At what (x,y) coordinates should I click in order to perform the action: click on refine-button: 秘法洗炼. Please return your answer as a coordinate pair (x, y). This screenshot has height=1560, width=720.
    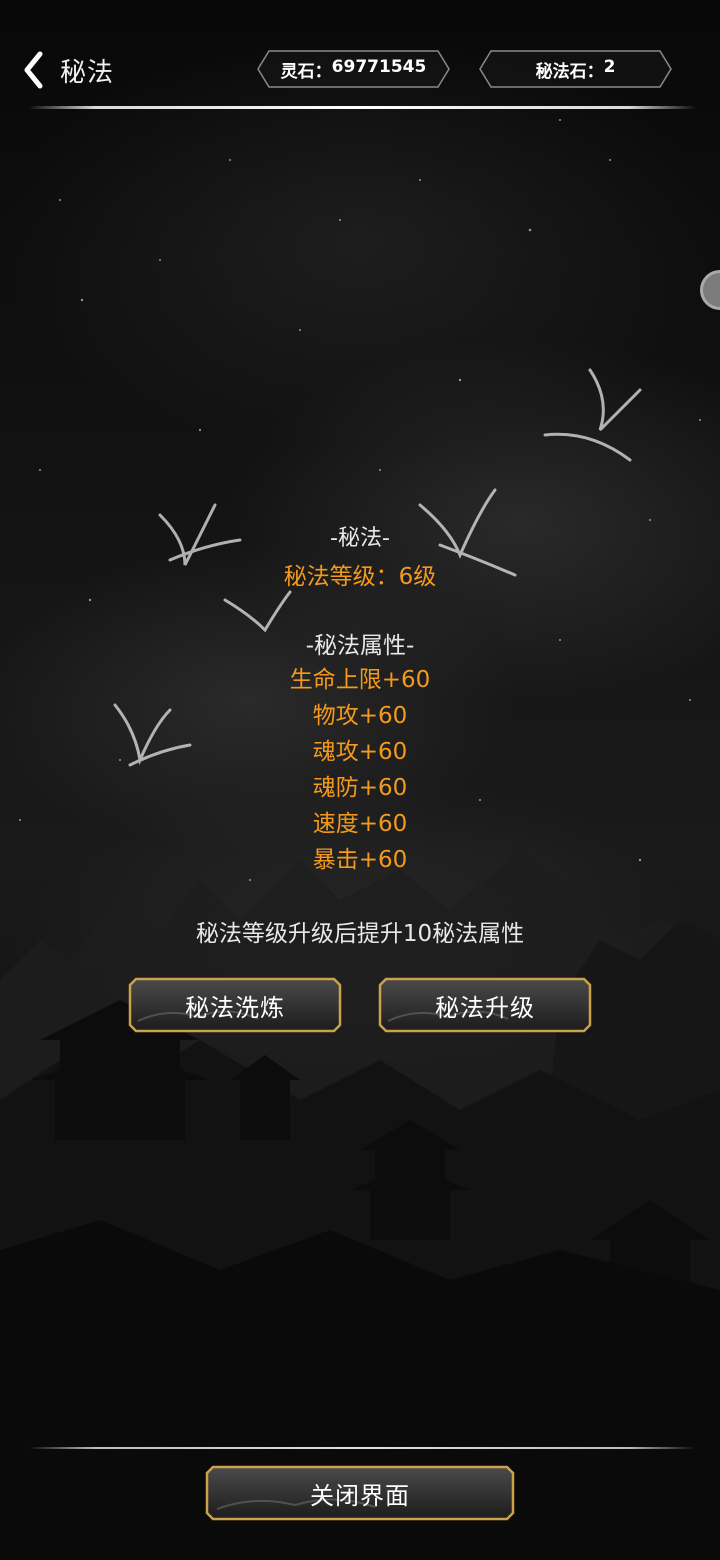
    Looking at the image, I should click on (235, 1005).